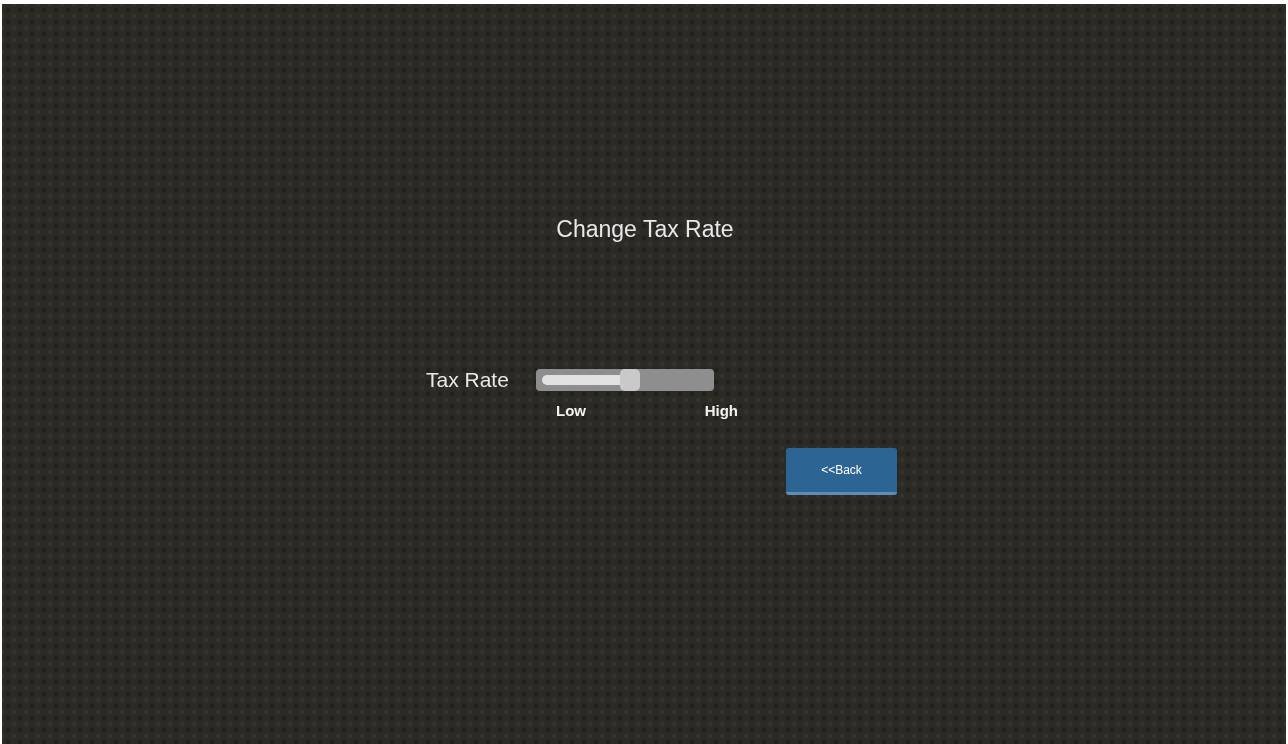 This screenshot has width=1288, height=744. I want to click on slider-track, so click(624, 380).